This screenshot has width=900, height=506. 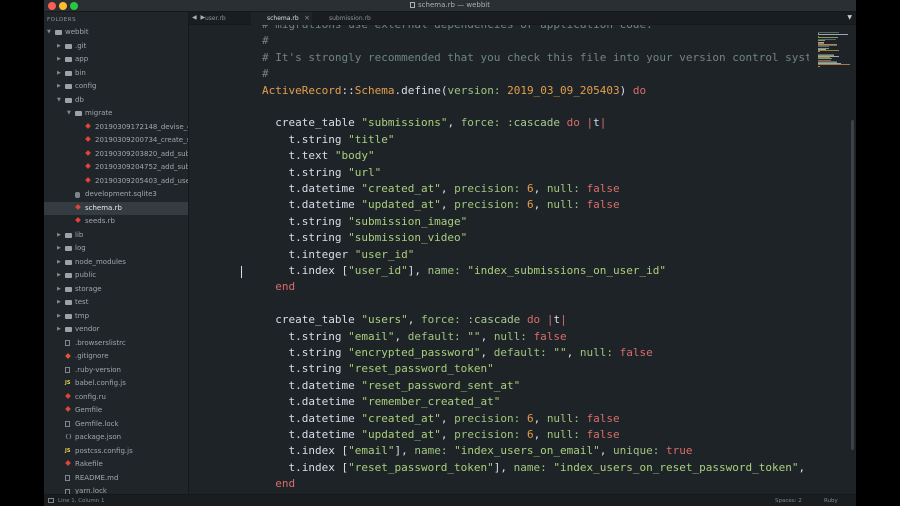 I want to click on sidebar-file: .browserslistrc, so click(x=116, y=344).